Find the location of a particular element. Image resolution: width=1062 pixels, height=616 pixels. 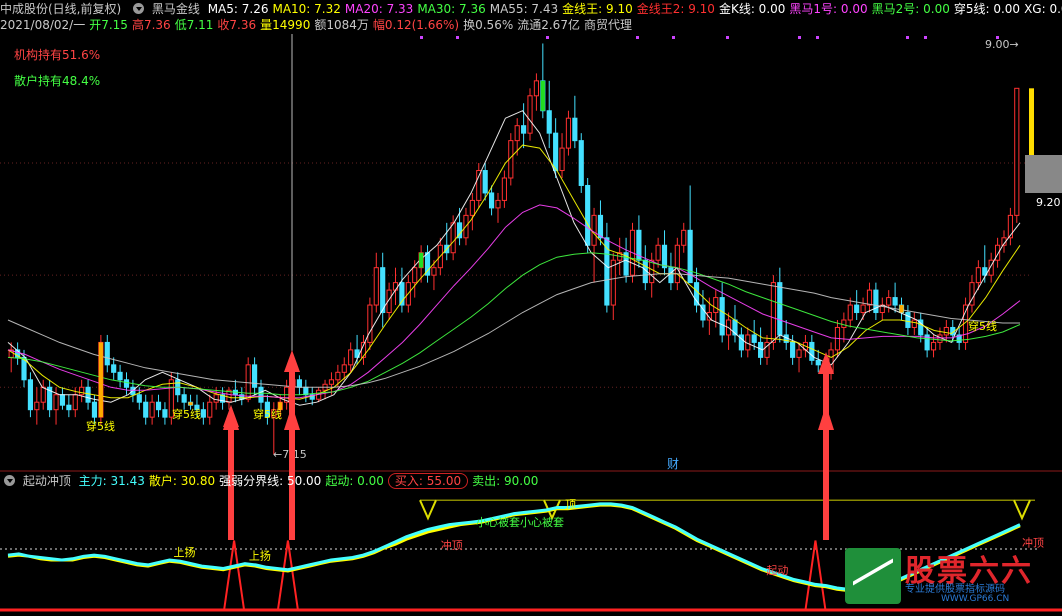

sub-value-3: 起动: 0.00 is located at coordinates (354, 481).